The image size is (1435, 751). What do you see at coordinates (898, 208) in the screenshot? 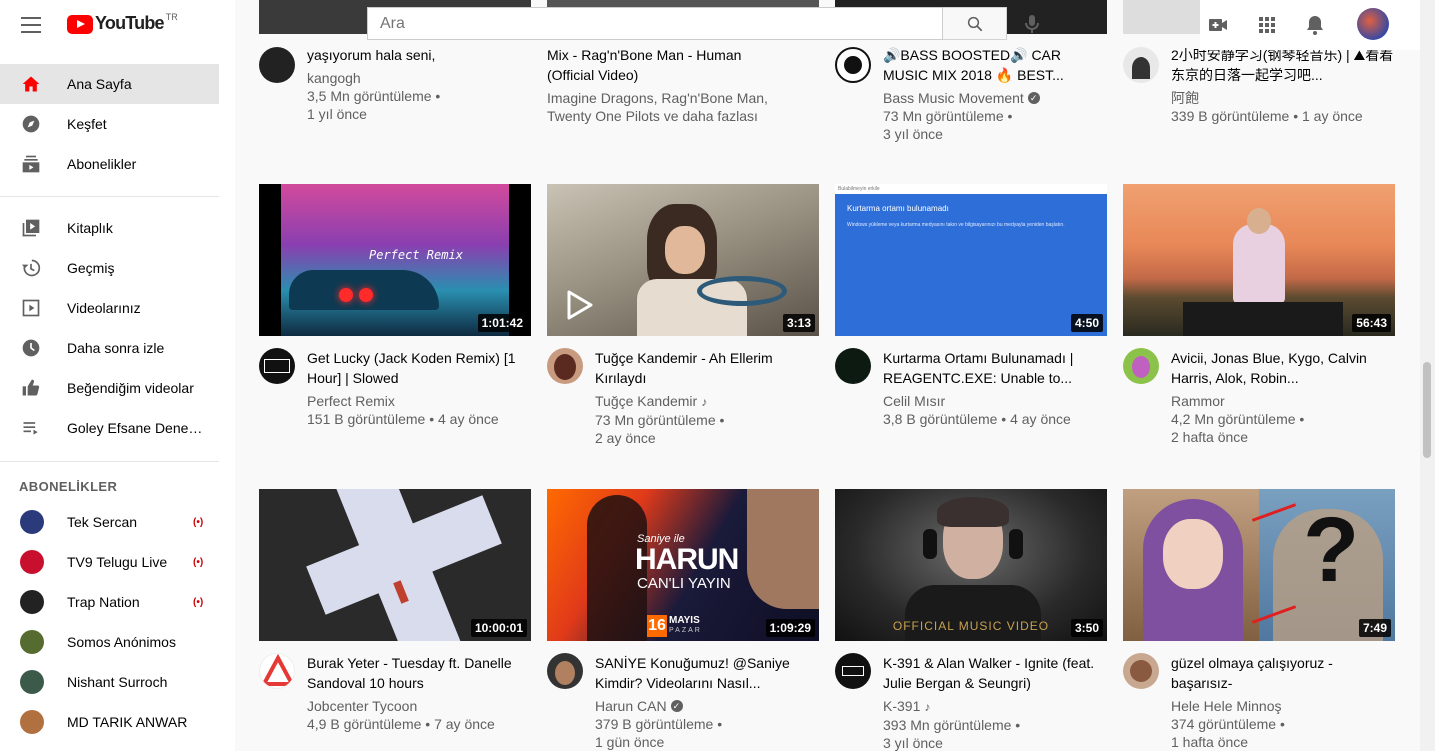
I see `thumbnail-caption: Kurtarma ortamı bulunamadı` at bounding box center [898, 208].